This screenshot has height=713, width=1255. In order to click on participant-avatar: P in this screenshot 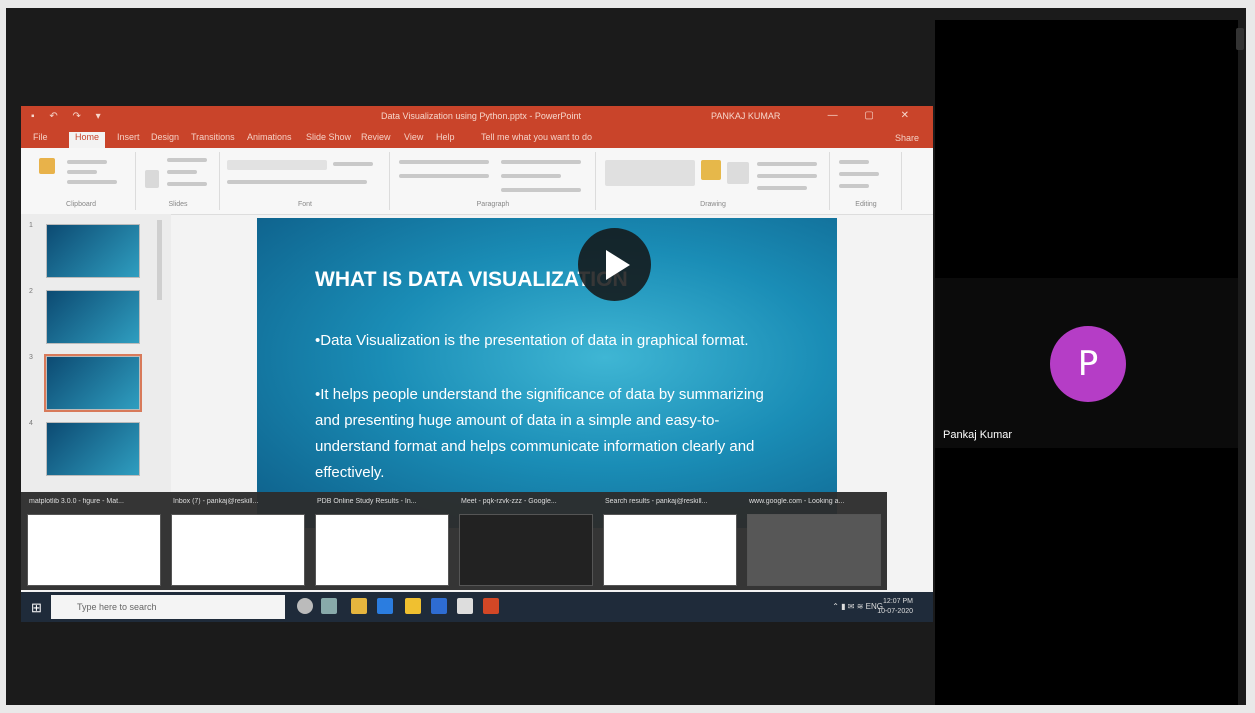, I will do `click(1088, 364)`.